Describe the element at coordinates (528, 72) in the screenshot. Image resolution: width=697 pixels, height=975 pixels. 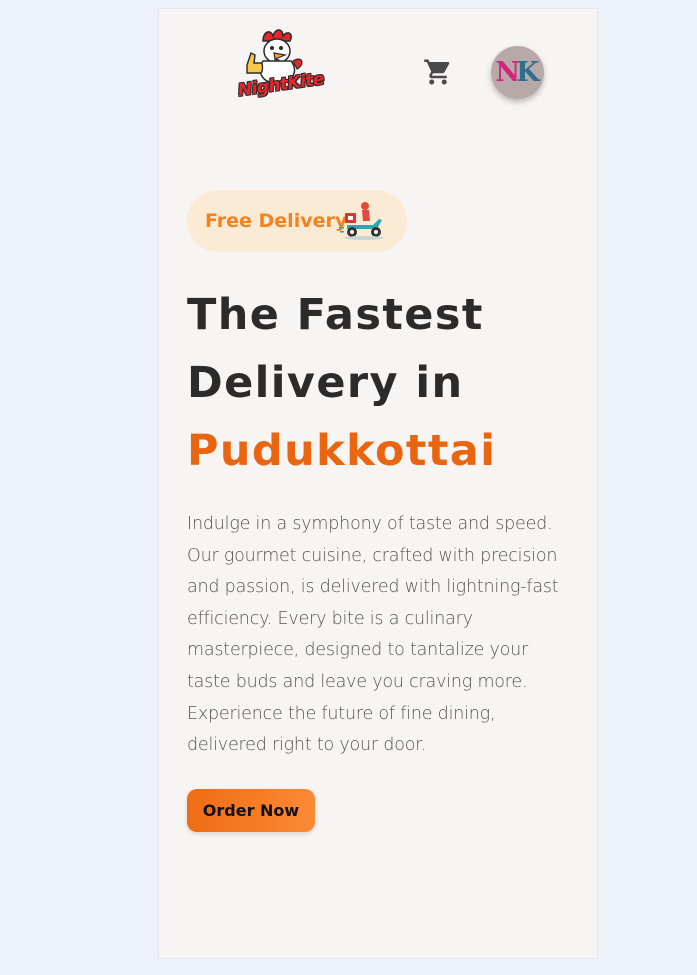
I see `avatar-initial-k: K` at that location.